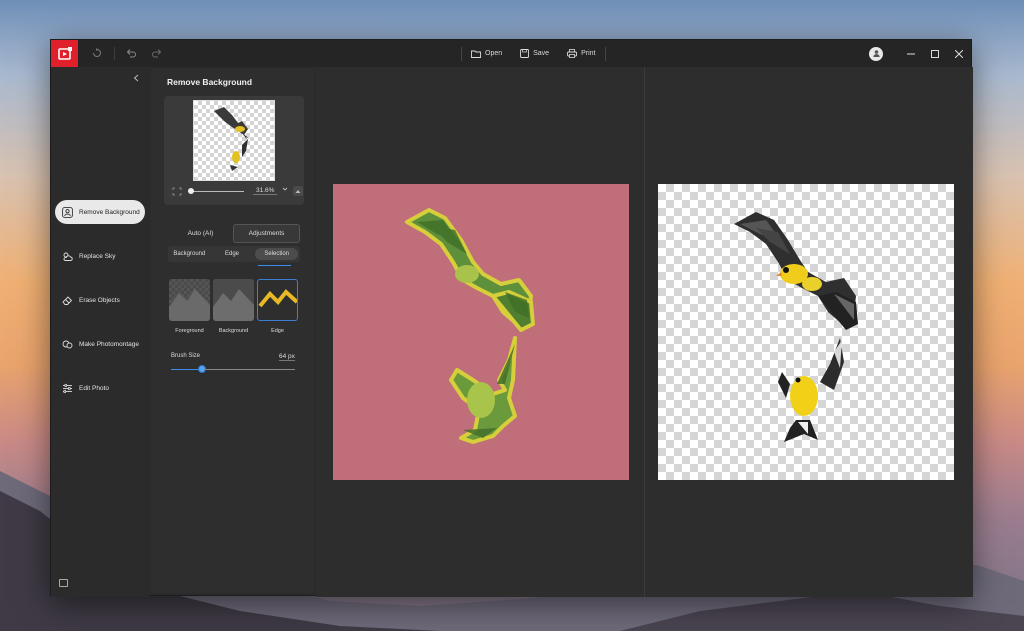  What do you see at coordinates (189, 254) in the screenshot?
I see `subtab-background: Background` at bounding box center [189, 254].